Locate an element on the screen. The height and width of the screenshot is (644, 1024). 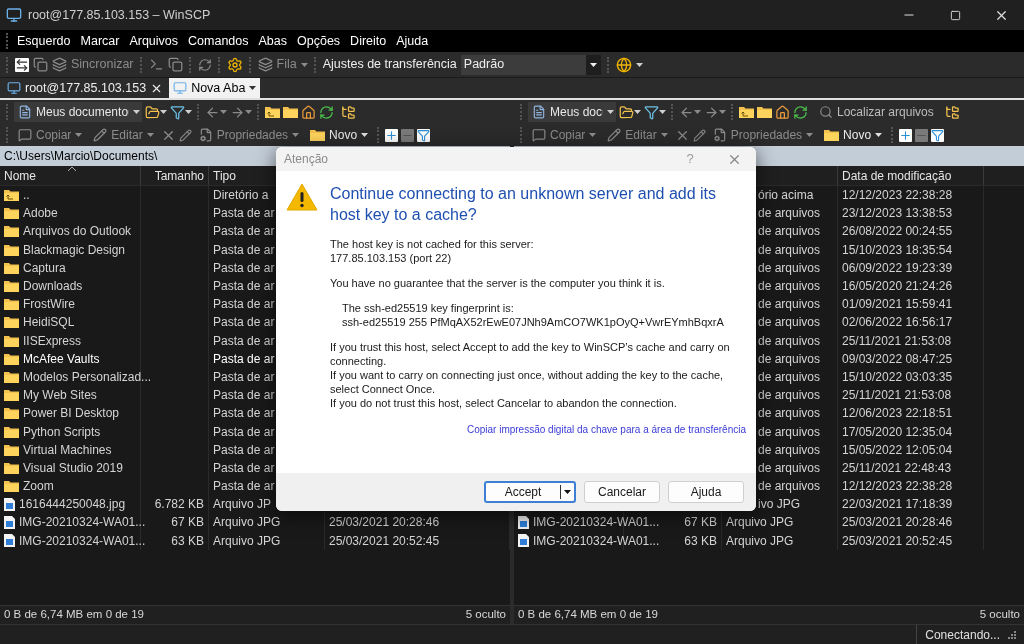
tab: Nova Aba is located at coordinates (215, 88).